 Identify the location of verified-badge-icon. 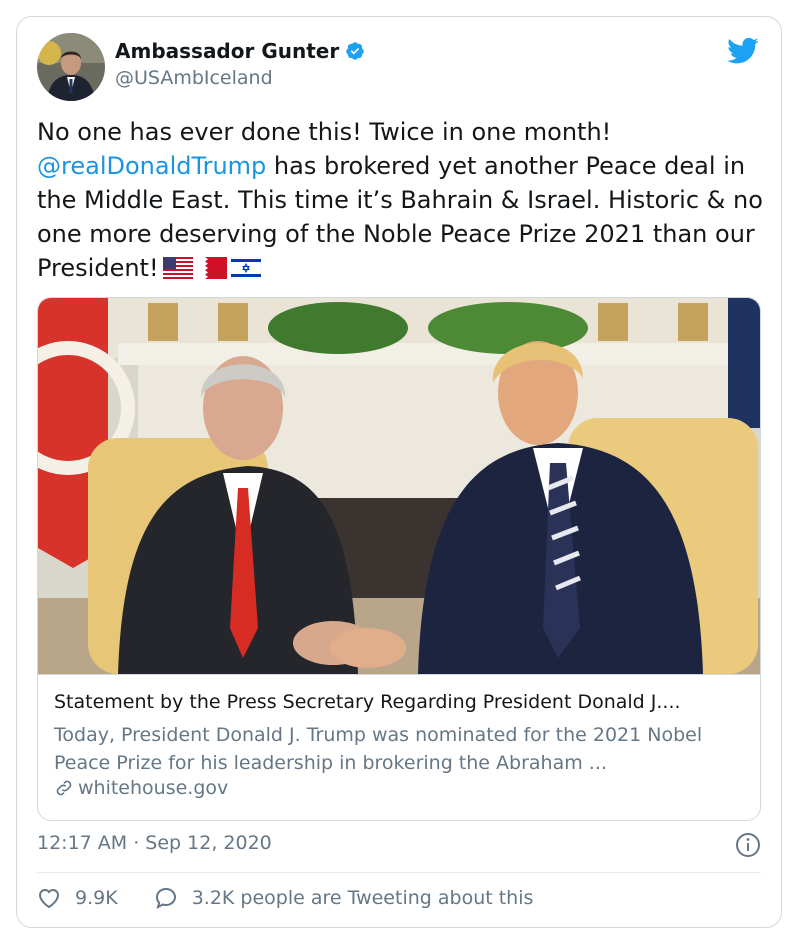
(355, 51).